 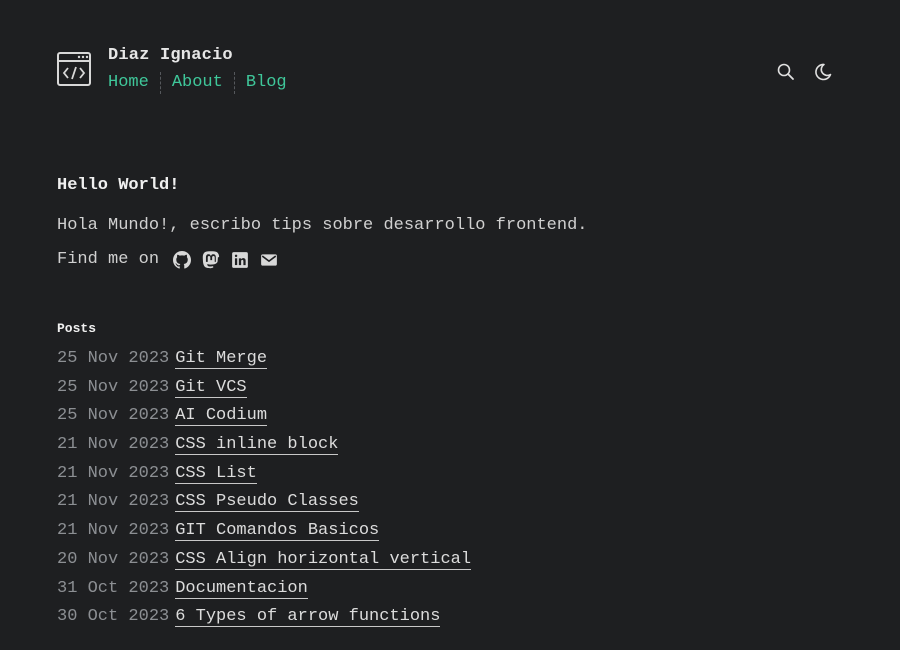 I want to click on code-window-icon, so click(x=74, y=69).